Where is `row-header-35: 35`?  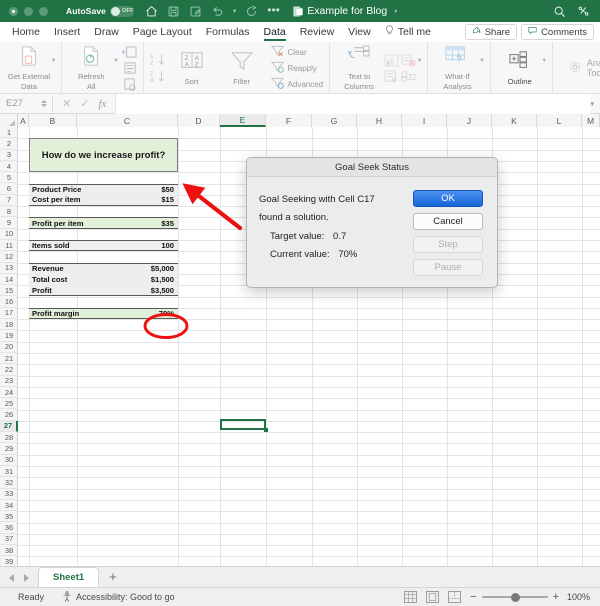
row-header-35: 35 is located at coordinates (9, 517).